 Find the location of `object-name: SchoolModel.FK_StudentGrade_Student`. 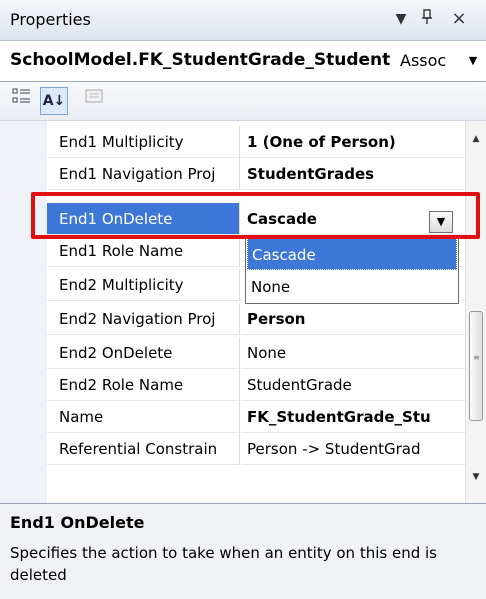

object-name: SchoolModel.FK_StudentGrade_Student is located at coordinates (200, 60).